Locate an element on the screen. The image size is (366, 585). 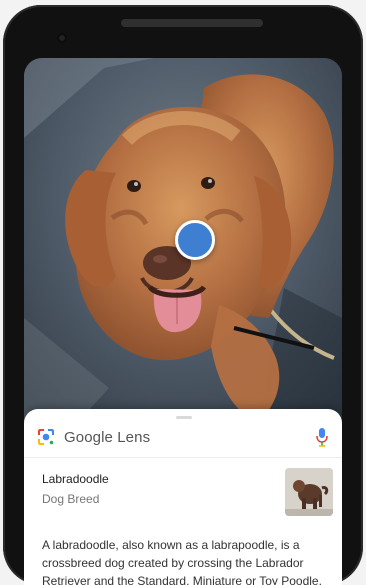
google-lens-icon is located at coordinates (46, 437).